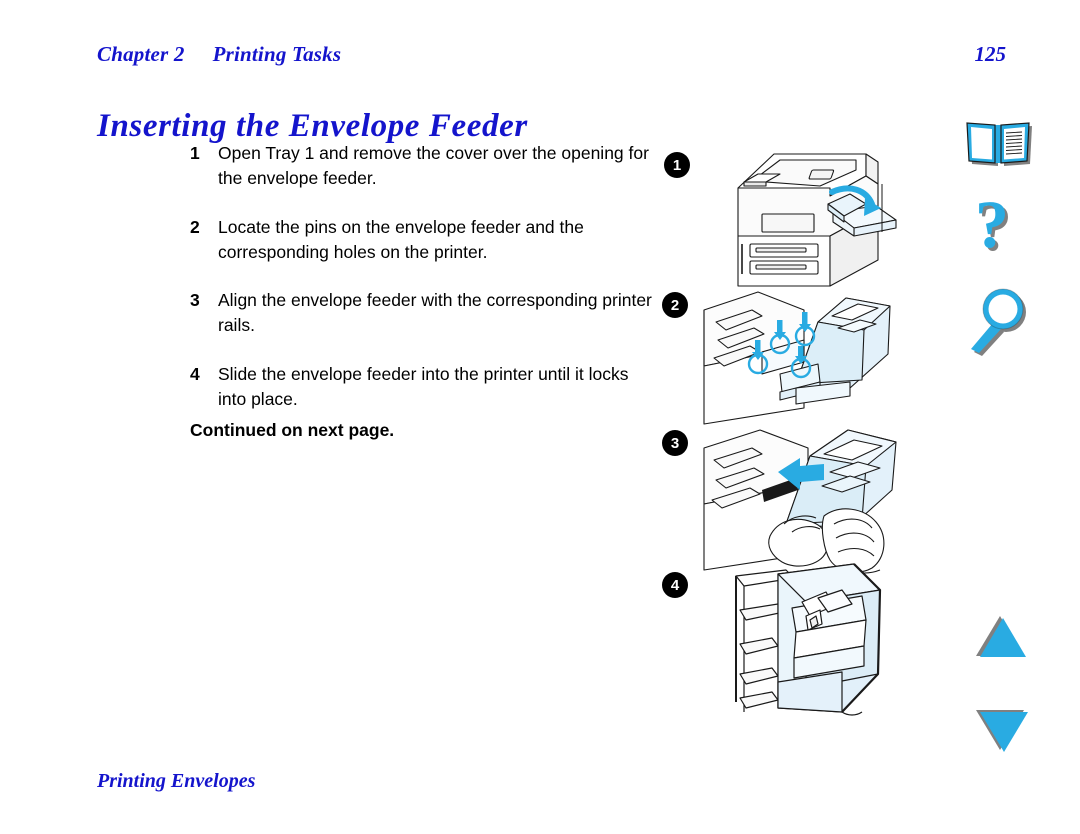 The height and width of the screenshot is (834, 1080). I want to click on illustration-pins-and-holes, so click(797, 358).